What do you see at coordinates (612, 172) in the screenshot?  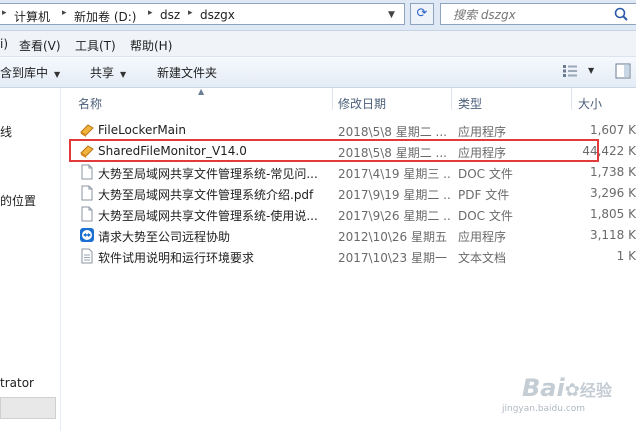 I see `file-size: 1,738 K` at bounding box center [612, 172].